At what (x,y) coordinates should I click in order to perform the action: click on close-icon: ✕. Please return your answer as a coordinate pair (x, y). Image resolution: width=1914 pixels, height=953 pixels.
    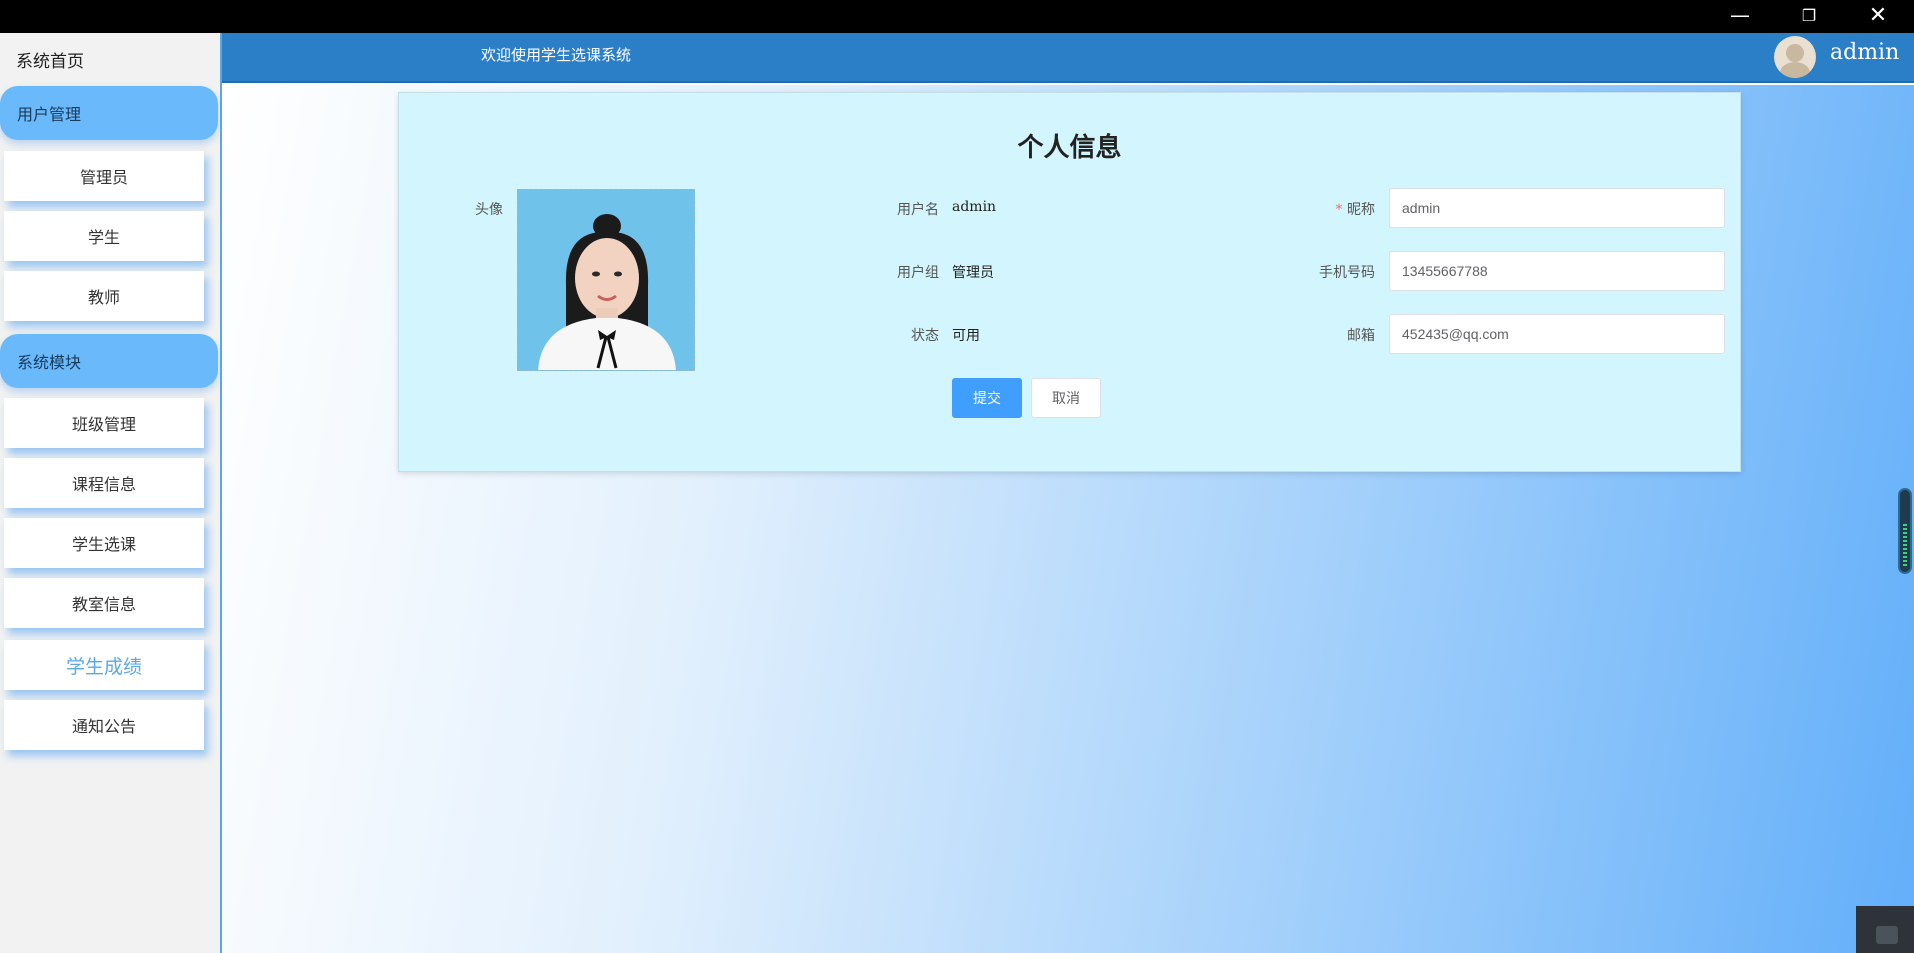
    Looking at the image, I should click on (1878, 15).